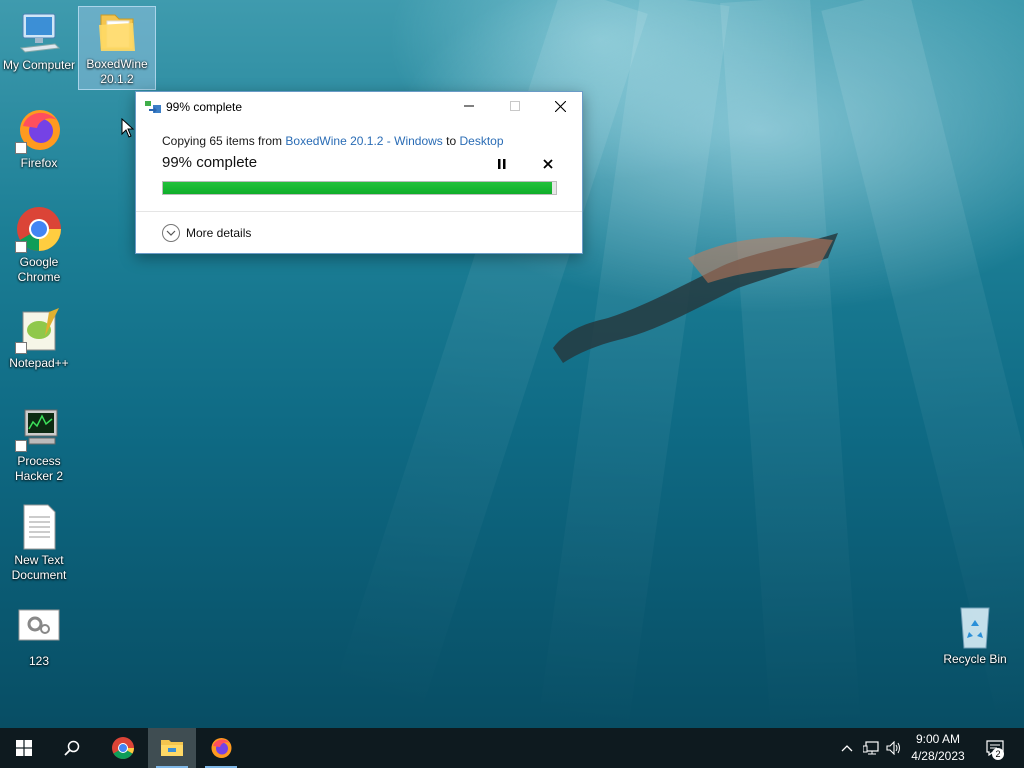  I want to click on notification-count-badge: 2, so click(998, 754).